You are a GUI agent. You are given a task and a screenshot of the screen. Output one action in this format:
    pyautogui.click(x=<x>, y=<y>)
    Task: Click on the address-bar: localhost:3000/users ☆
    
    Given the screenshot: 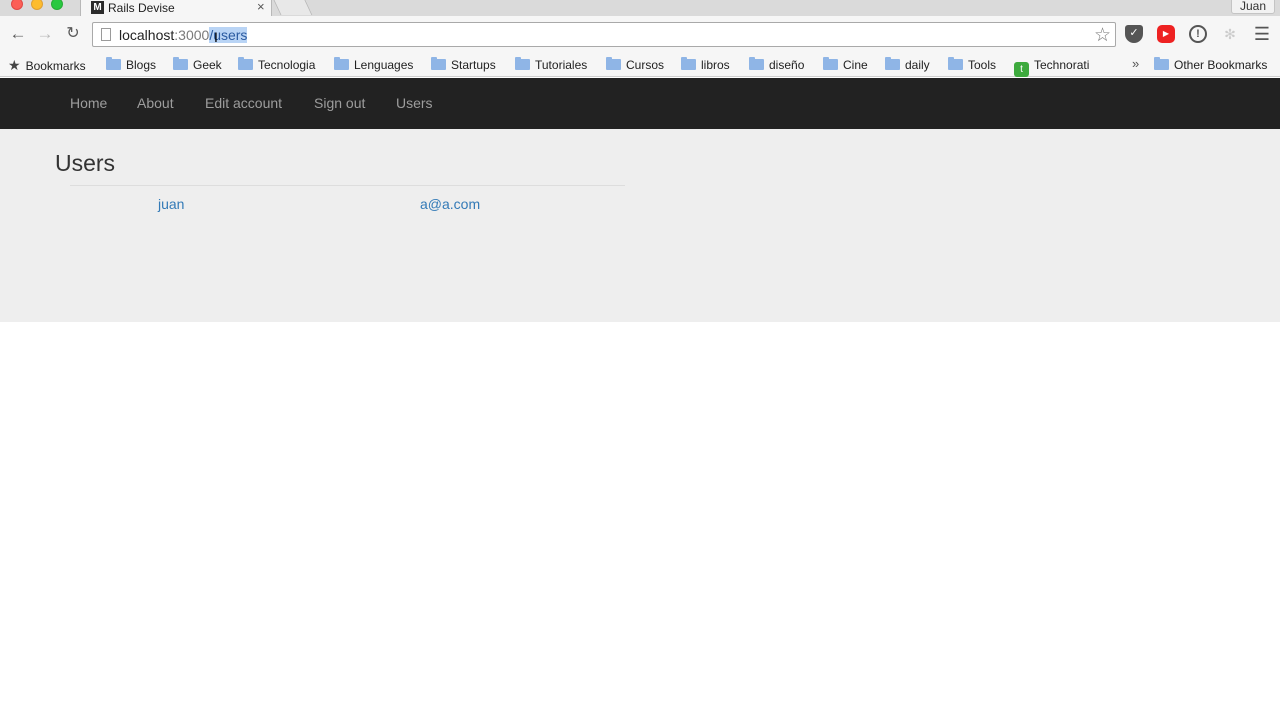 What is the action you would take?
    pyautogui.click(x=604, y=34)
    